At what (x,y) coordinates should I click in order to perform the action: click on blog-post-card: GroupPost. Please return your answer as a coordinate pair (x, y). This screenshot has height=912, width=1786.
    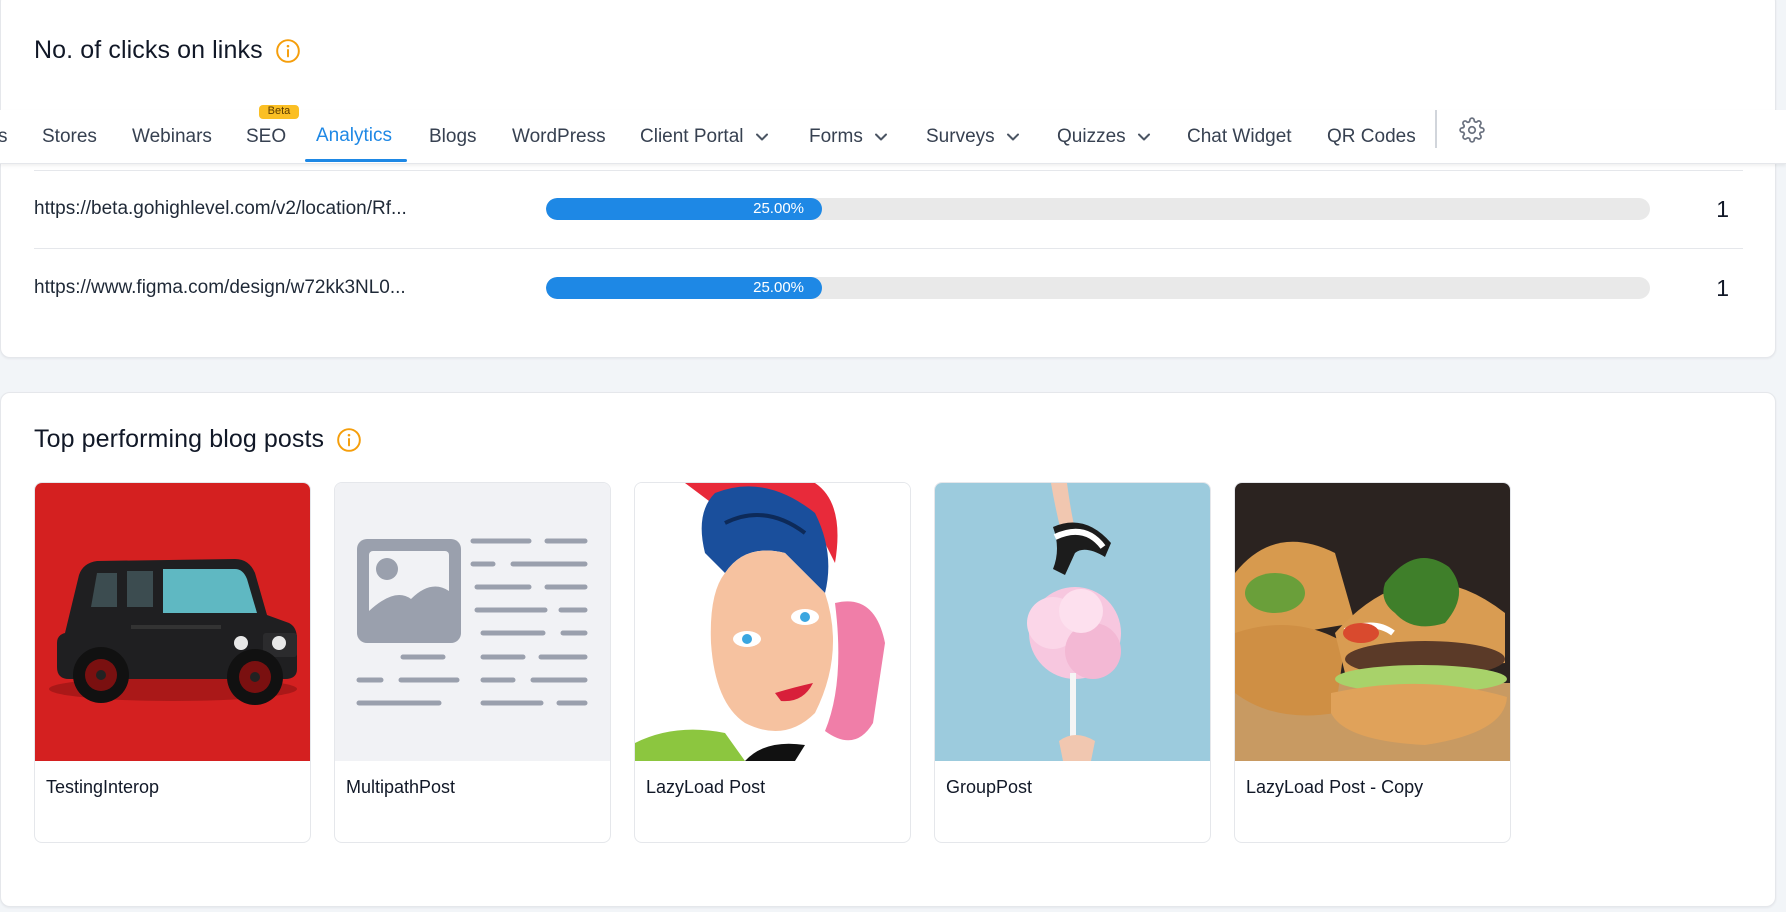
    Looking at the image, I should click on (1072, 662).